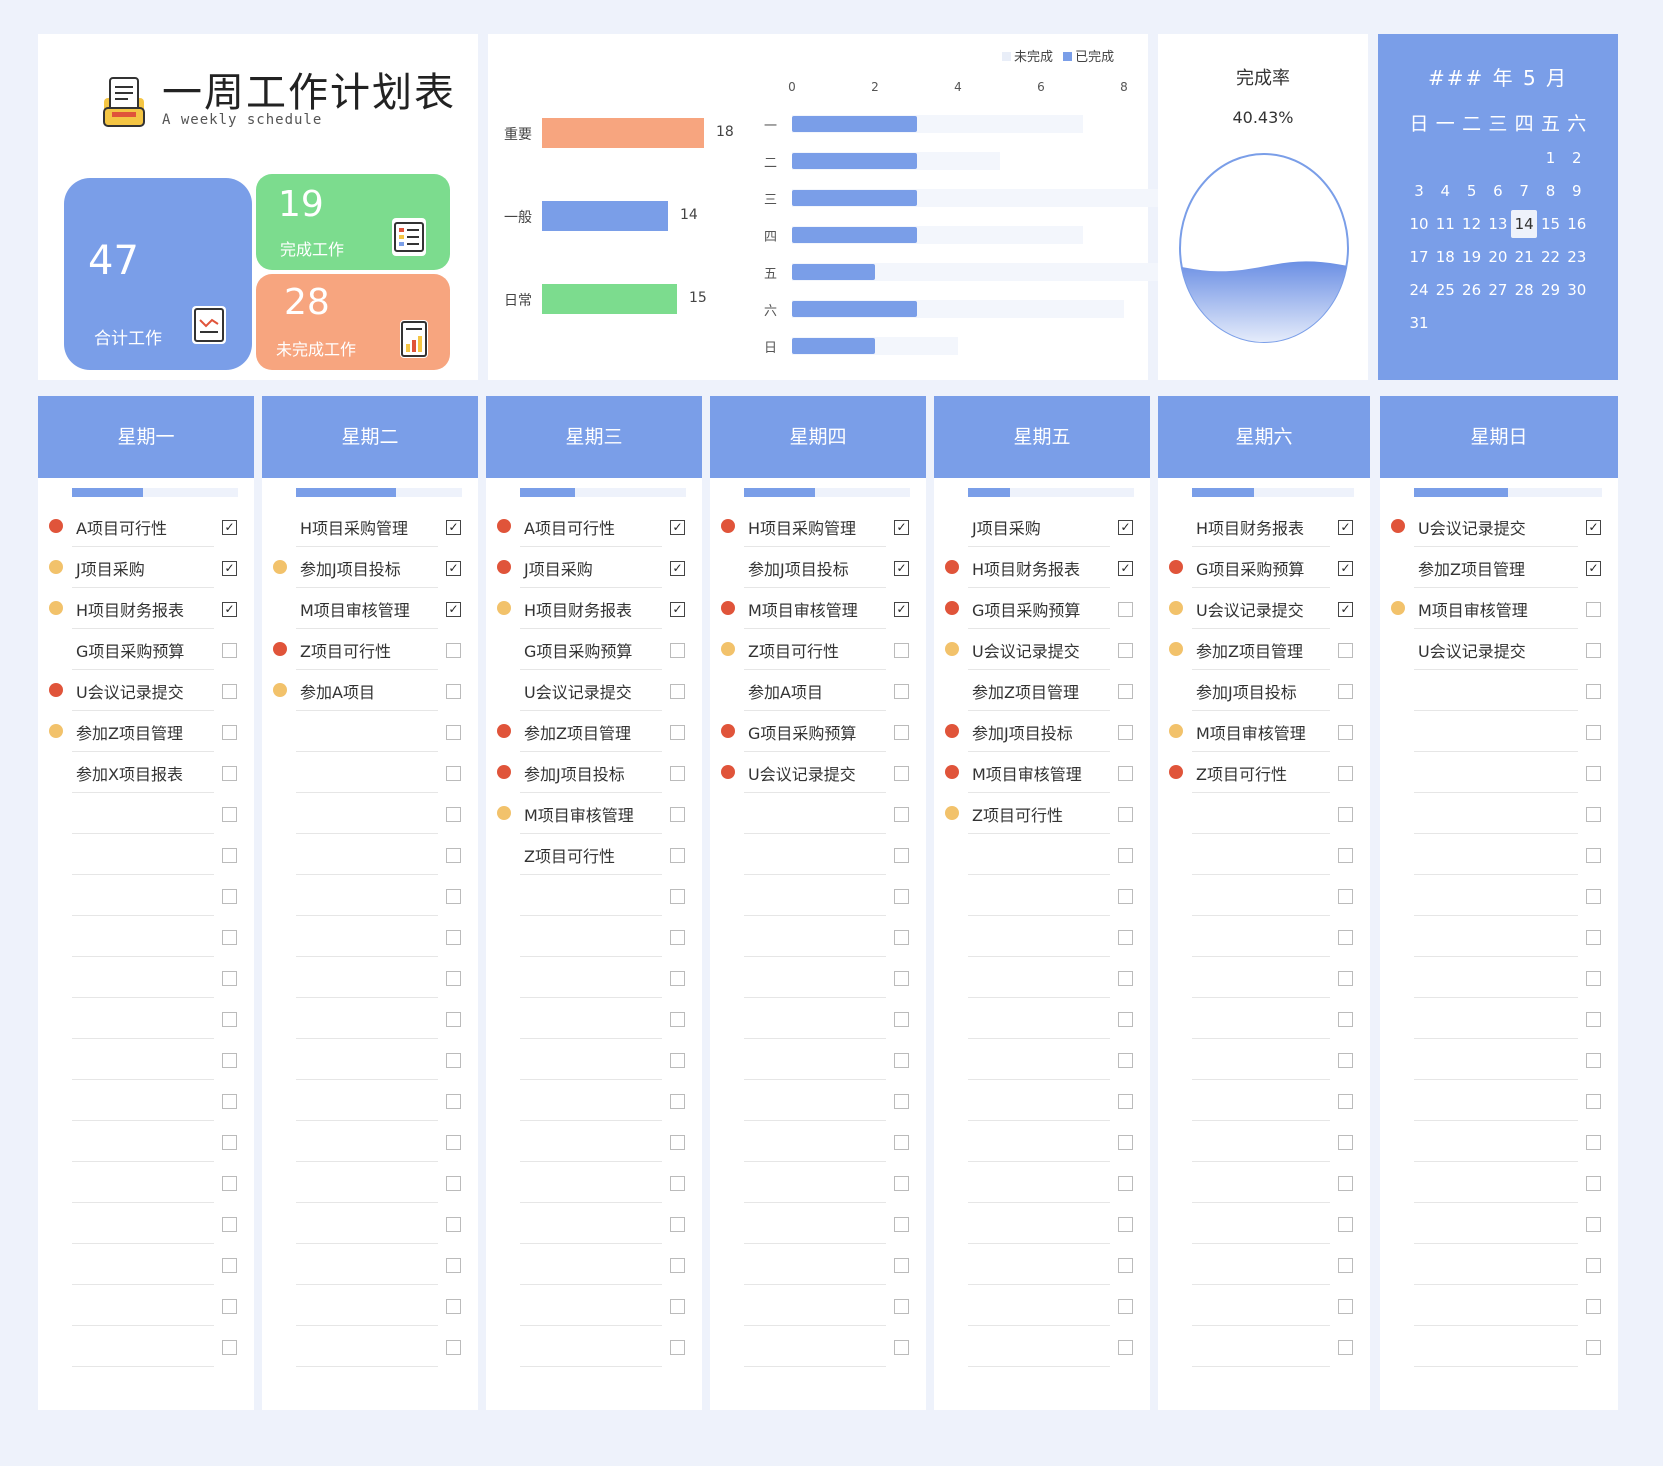 The height and width of the screenshot is (1466, 1663). What do you see at coordinates (1524, 224) in the screenshot?
I see `calendar-day-today: 14` at bounding box center [1524, 224].